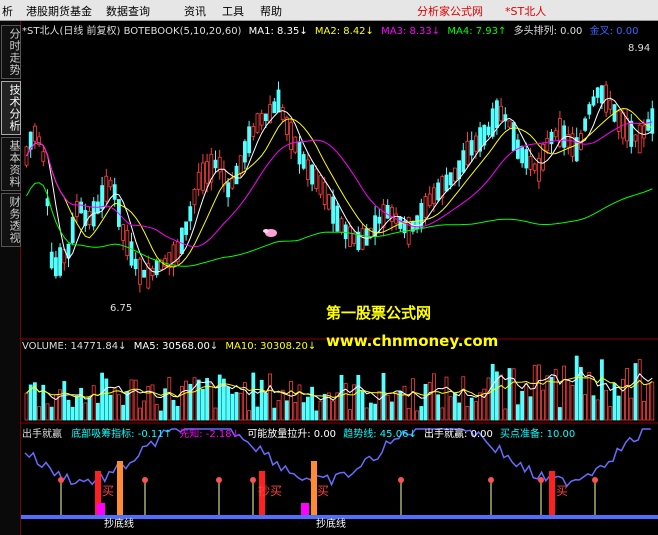 The image size is (658, 535). Describe the element at coordinates (59, 11) in the screenshot. I see `menu-item-hk-futures: 港股期货基金` at that location.